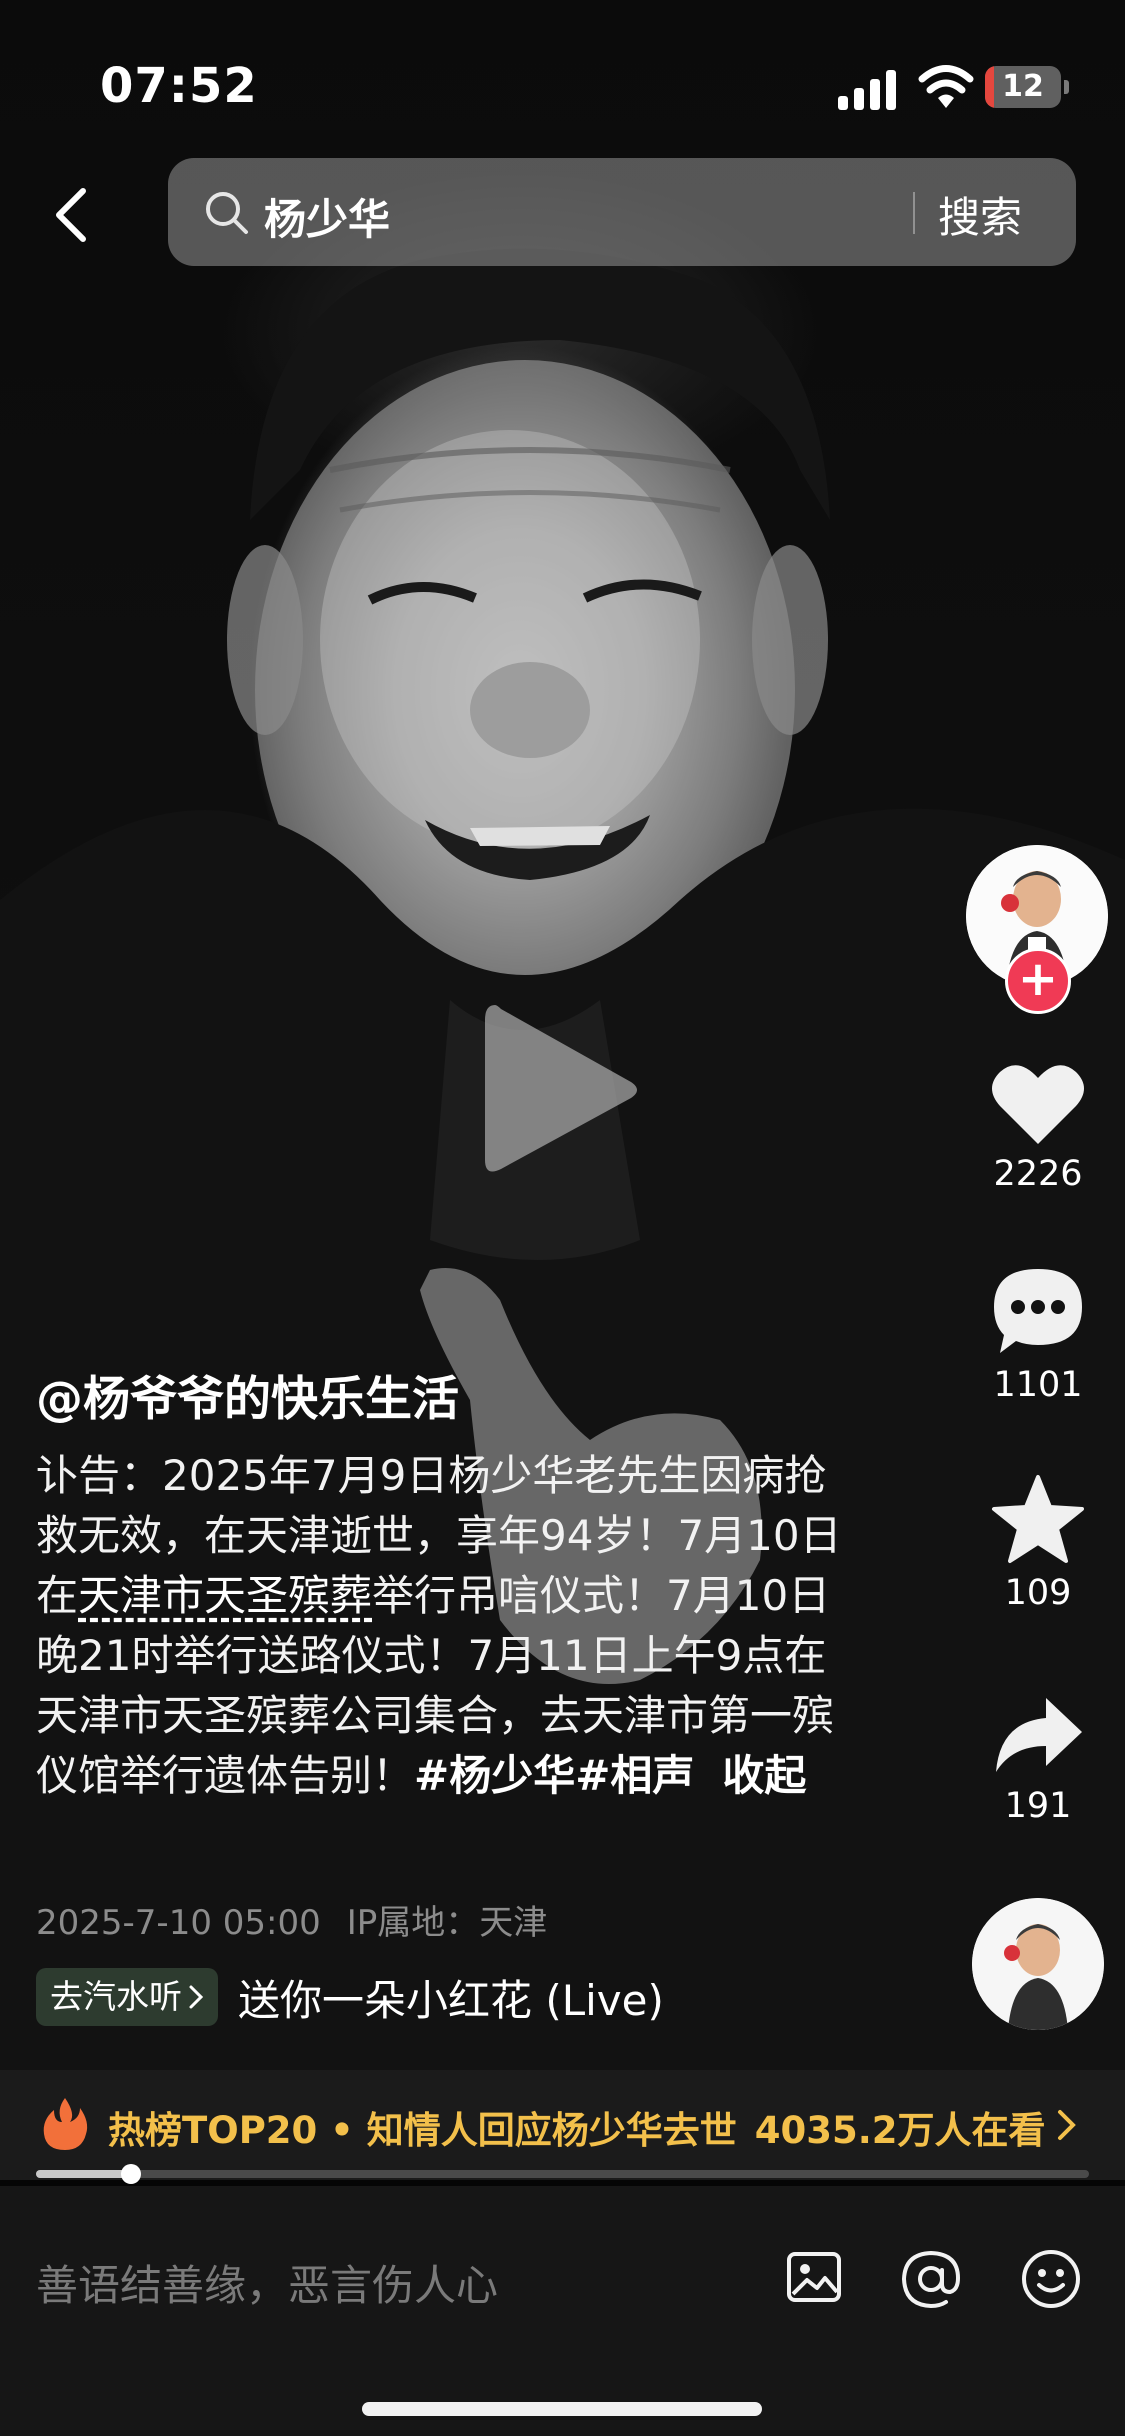 The height and width of the screenshot is (2436, 1125). Describe the element at coordinates (1039, 1735) in the screenshot. I see `share-icon` at that location.